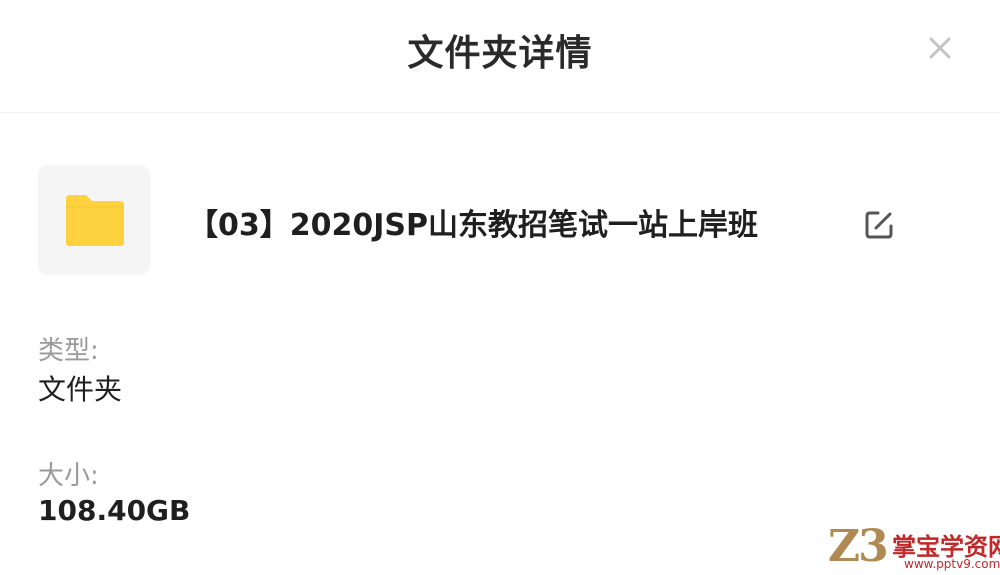 Image resolution: width=1000 pixels, height=575 pixels. What do you see at coordinates (68, 476) in the screenshot?
I see `size-label: 大小:` at bounding box center [68, 476].